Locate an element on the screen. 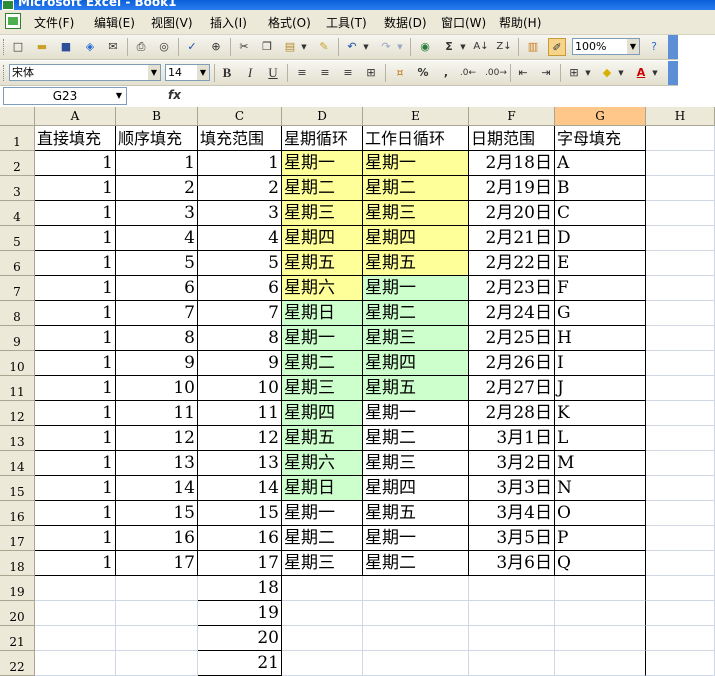  cell-d12: 星期四 is located at coordinates (322, 413).